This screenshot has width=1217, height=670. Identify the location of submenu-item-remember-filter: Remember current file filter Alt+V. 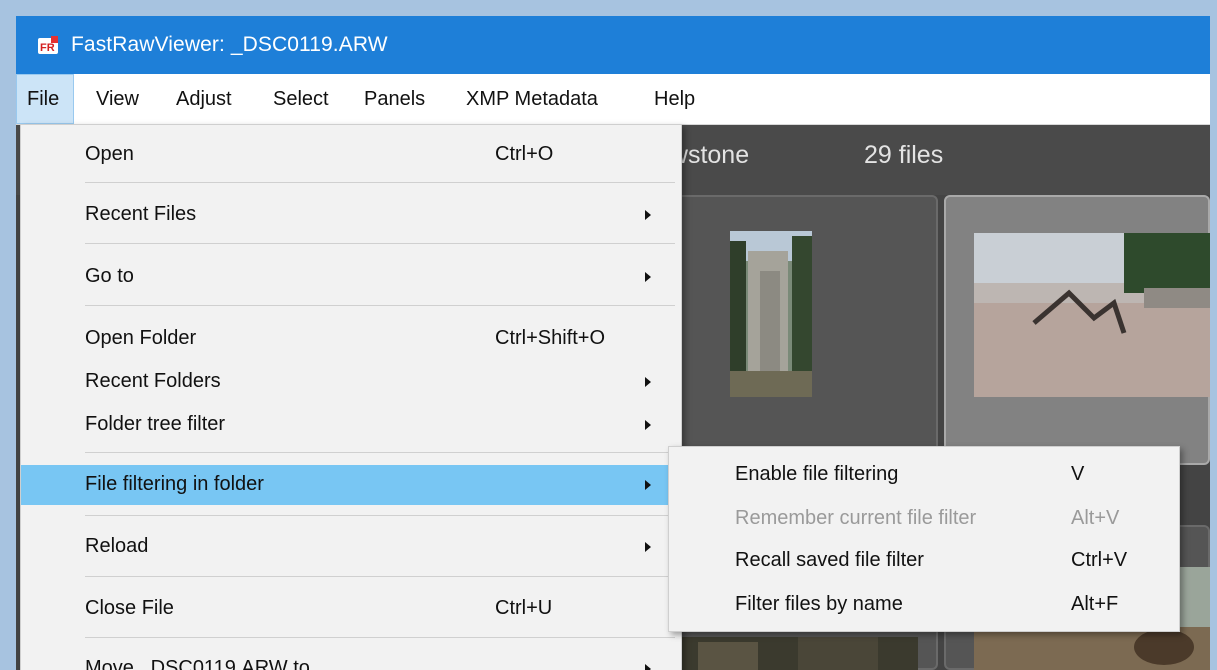
(924, 519).